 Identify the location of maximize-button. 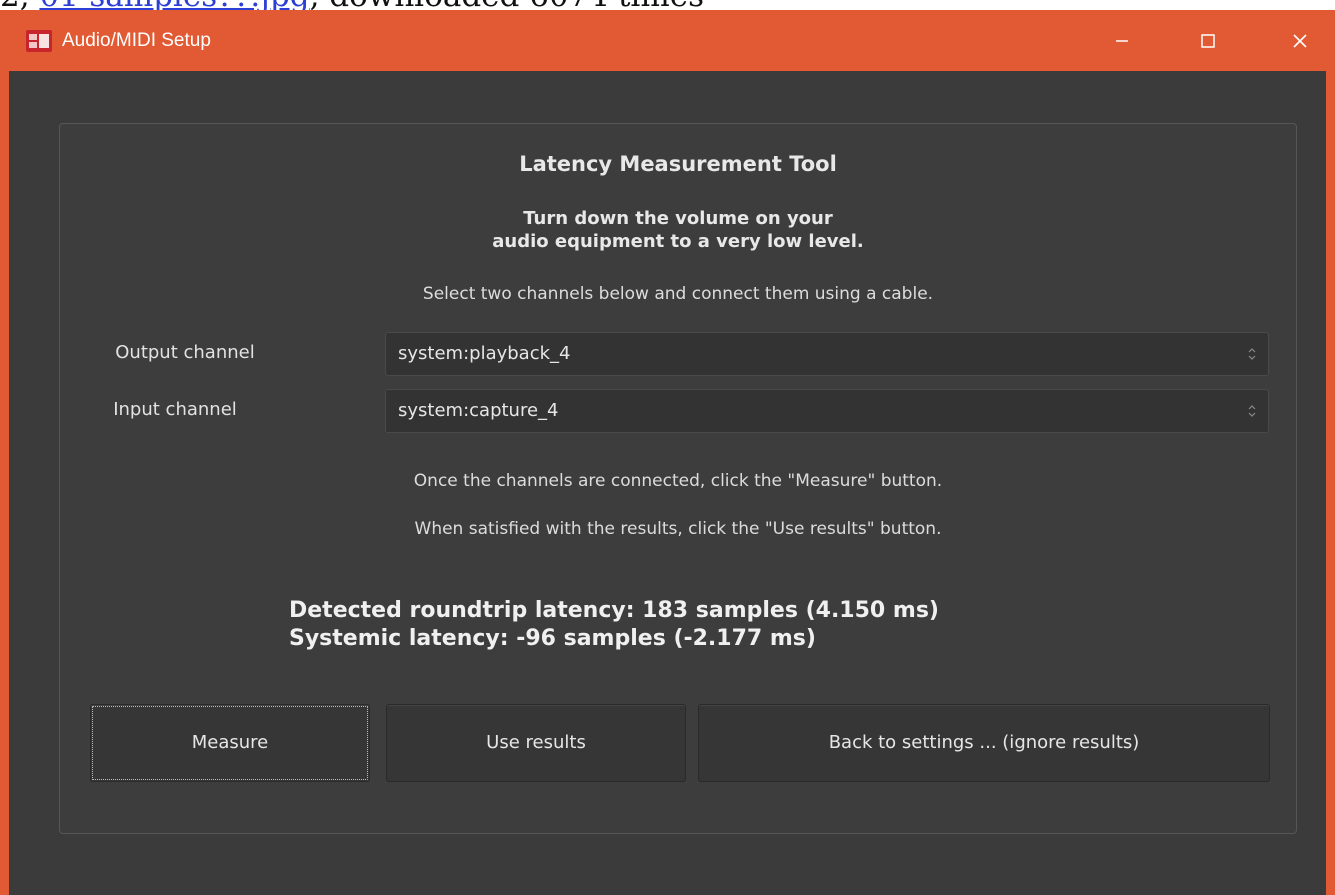
(1208, 40).